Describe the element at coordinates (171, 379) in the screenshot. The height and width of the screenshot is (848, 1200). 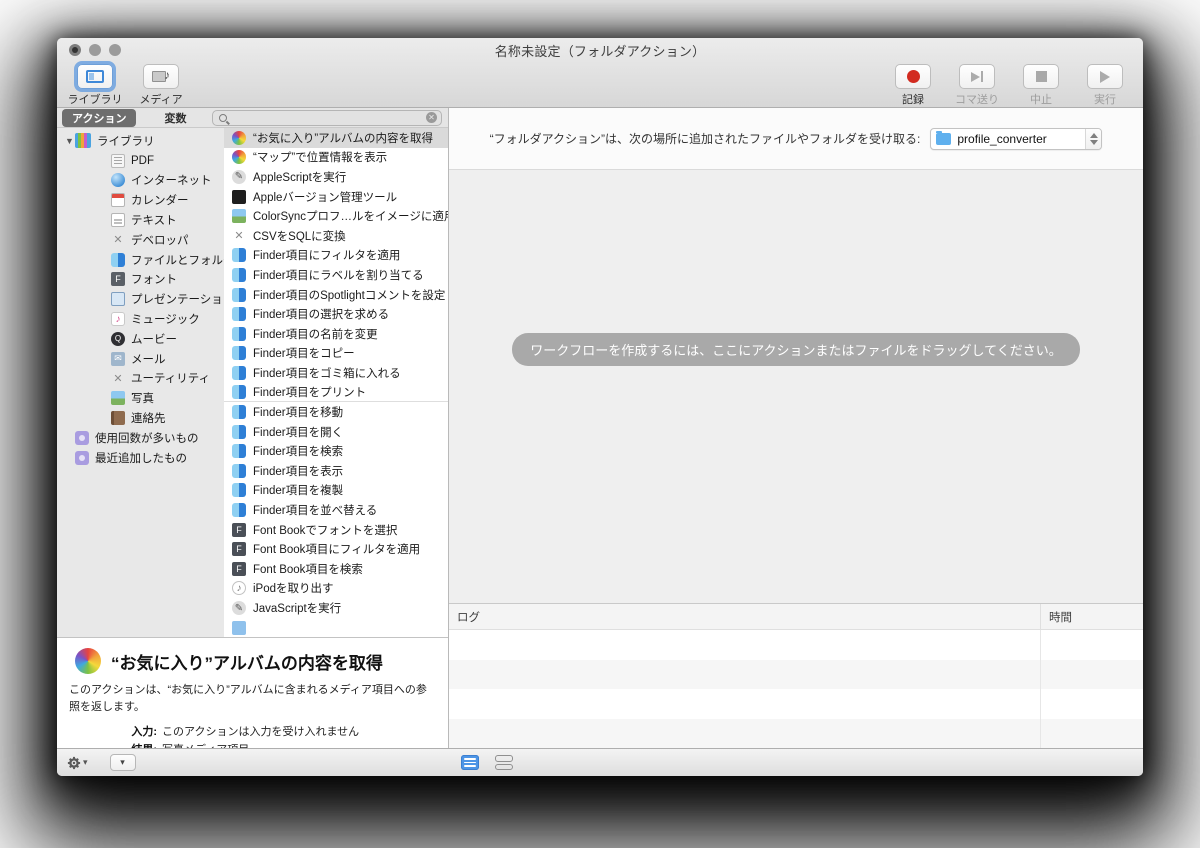
I see `sidebar-item-label: ユーティリティ` at that location.